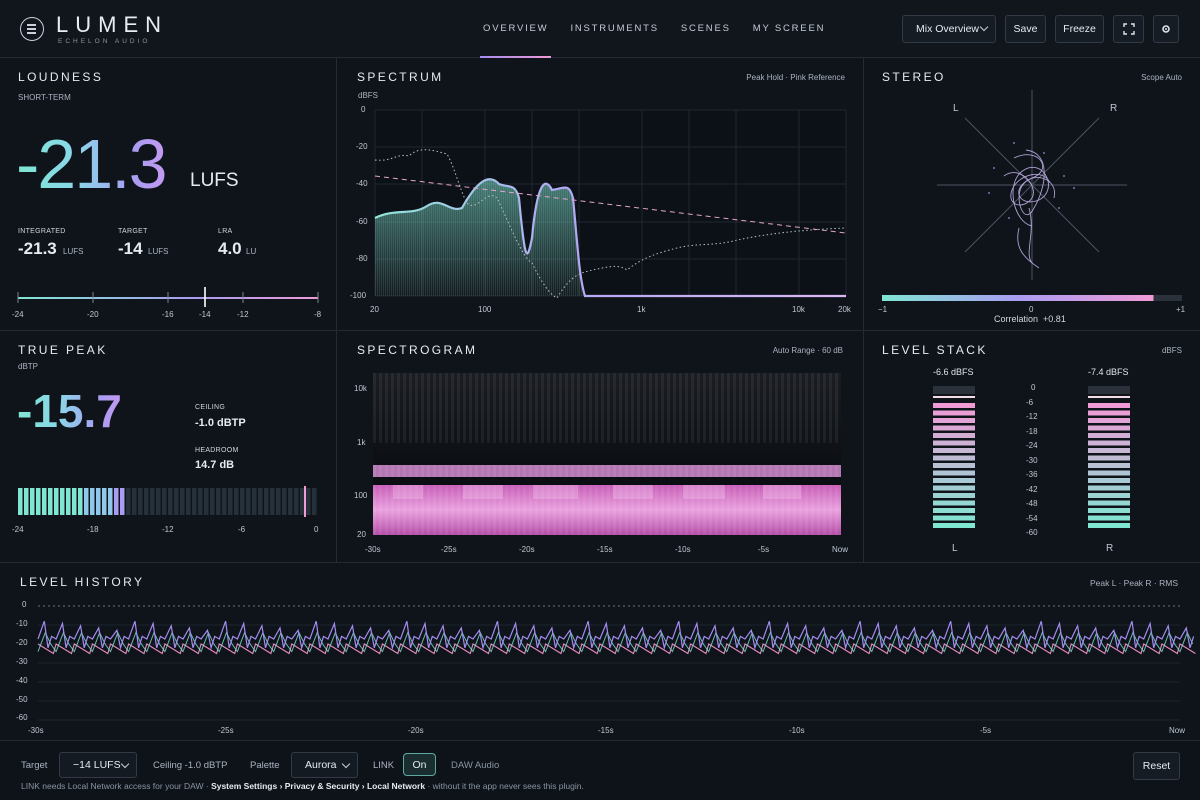 The image size is (1200, 800). Describe the element at coordinates (321, 765) in the screenshot. I see `palette-select-value: Aurora` at that location.